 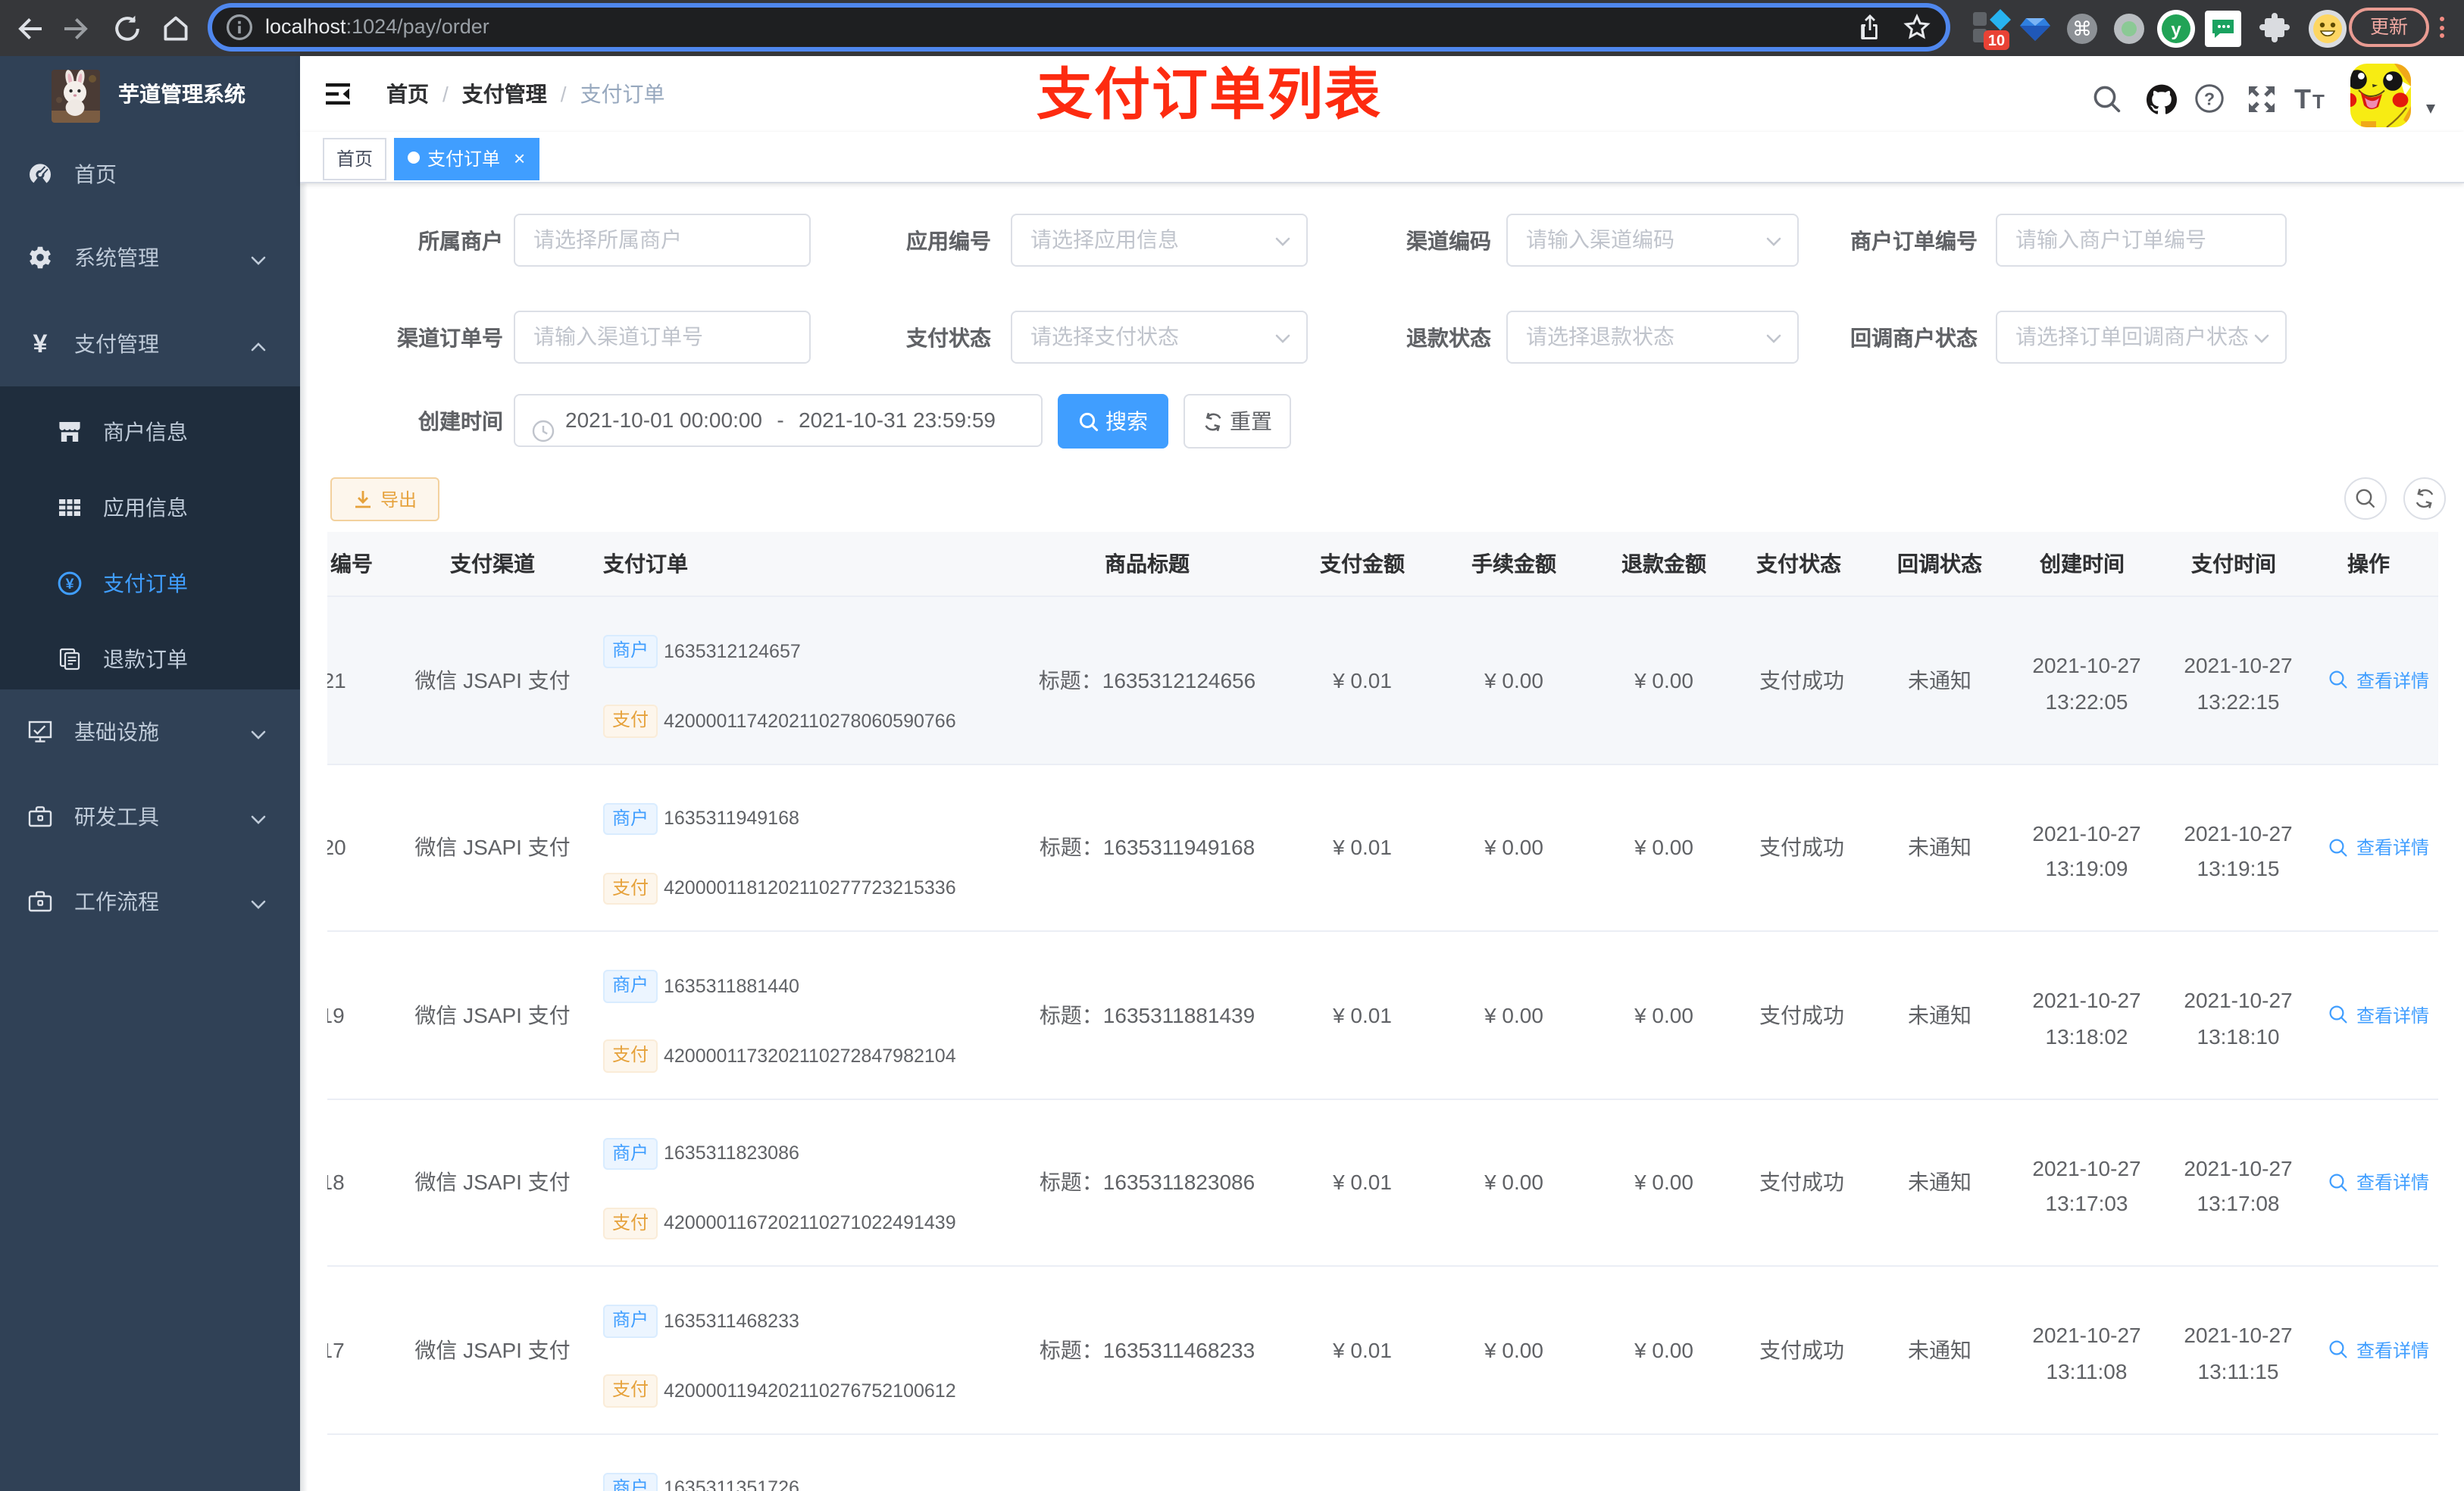 What do you see at coordinates (1996, 40) in the screenshot?
I see `svg-text: 10` at bounding box center [1996, 40].